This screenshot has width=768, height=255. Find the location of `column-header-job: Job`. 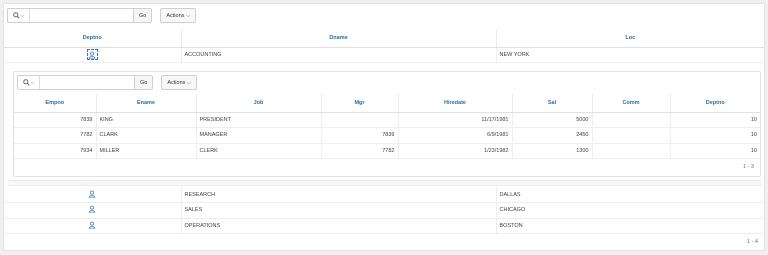

column-header-job: Job is located at coordinates (259, 103).